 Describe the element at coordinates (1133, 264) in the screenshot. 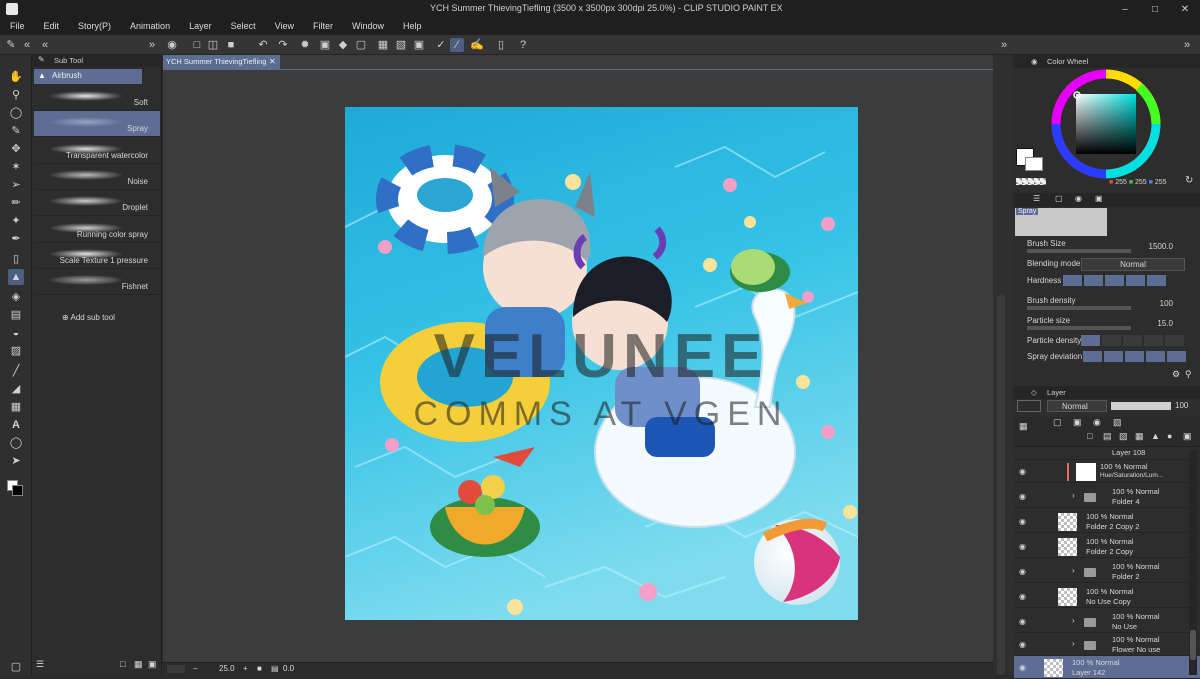

I see `blending-mode-select: Normal` at that location.